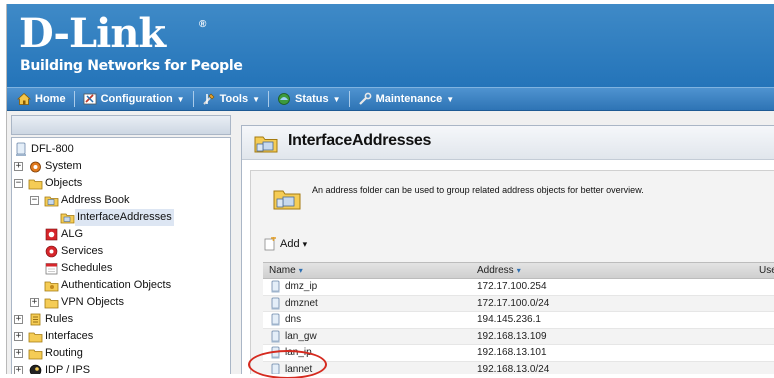 This screenshot has height=378, width=774. I want to click on menu-maintenance: Maintenance ▼, so click(406, 99).